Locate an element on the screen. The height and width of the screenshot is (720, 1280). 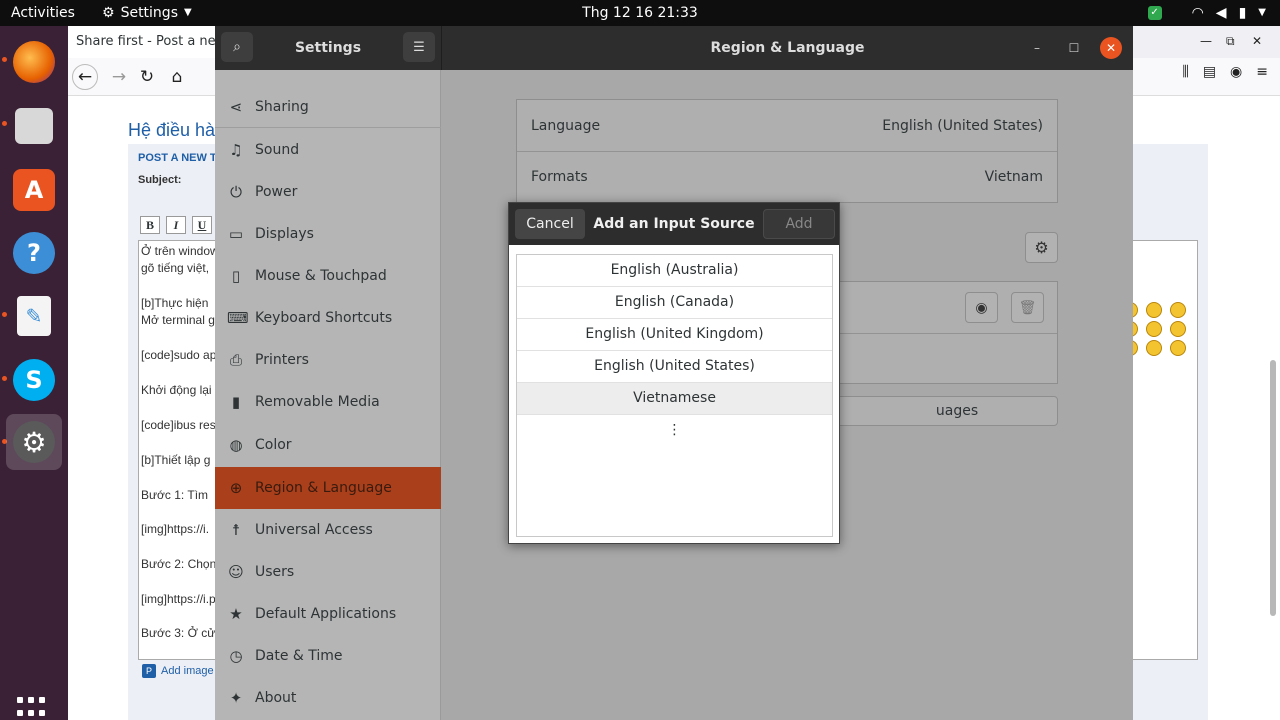
eye-icon: ◉ is located at coordinates (981, 307).